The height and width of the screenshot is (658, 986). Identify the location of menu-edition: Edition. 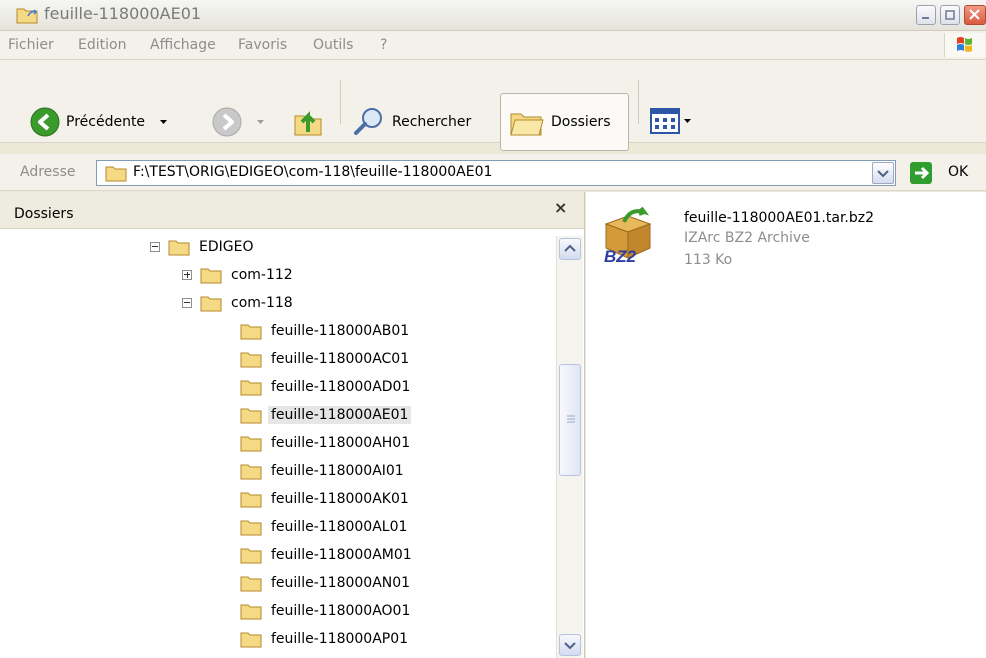
(102, 45).